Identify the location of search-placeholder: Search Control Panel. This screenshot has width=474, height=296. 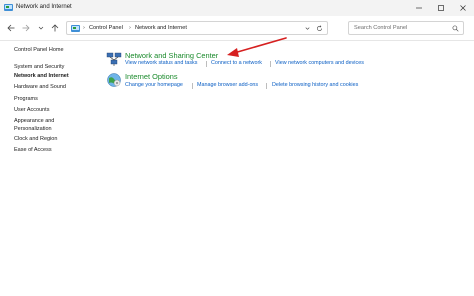
(381, 28).